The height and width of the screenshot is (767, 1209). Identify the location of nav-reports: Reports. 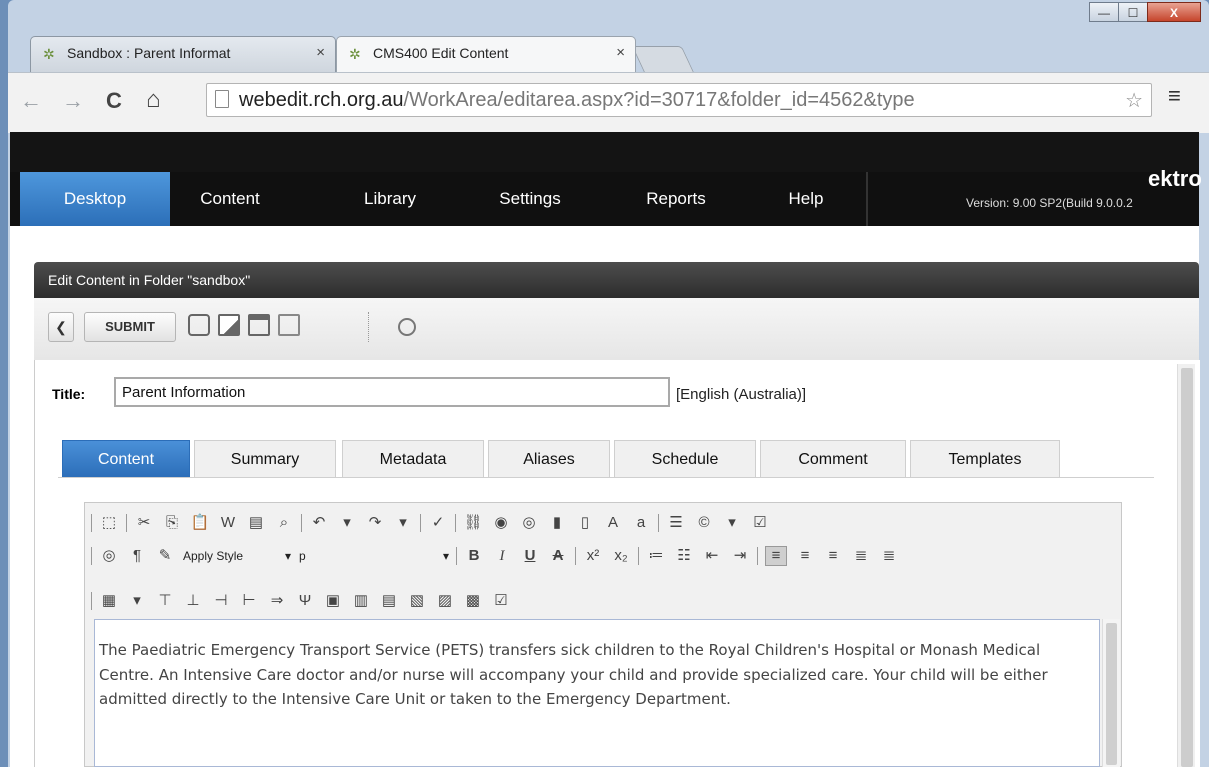
(676, 199).